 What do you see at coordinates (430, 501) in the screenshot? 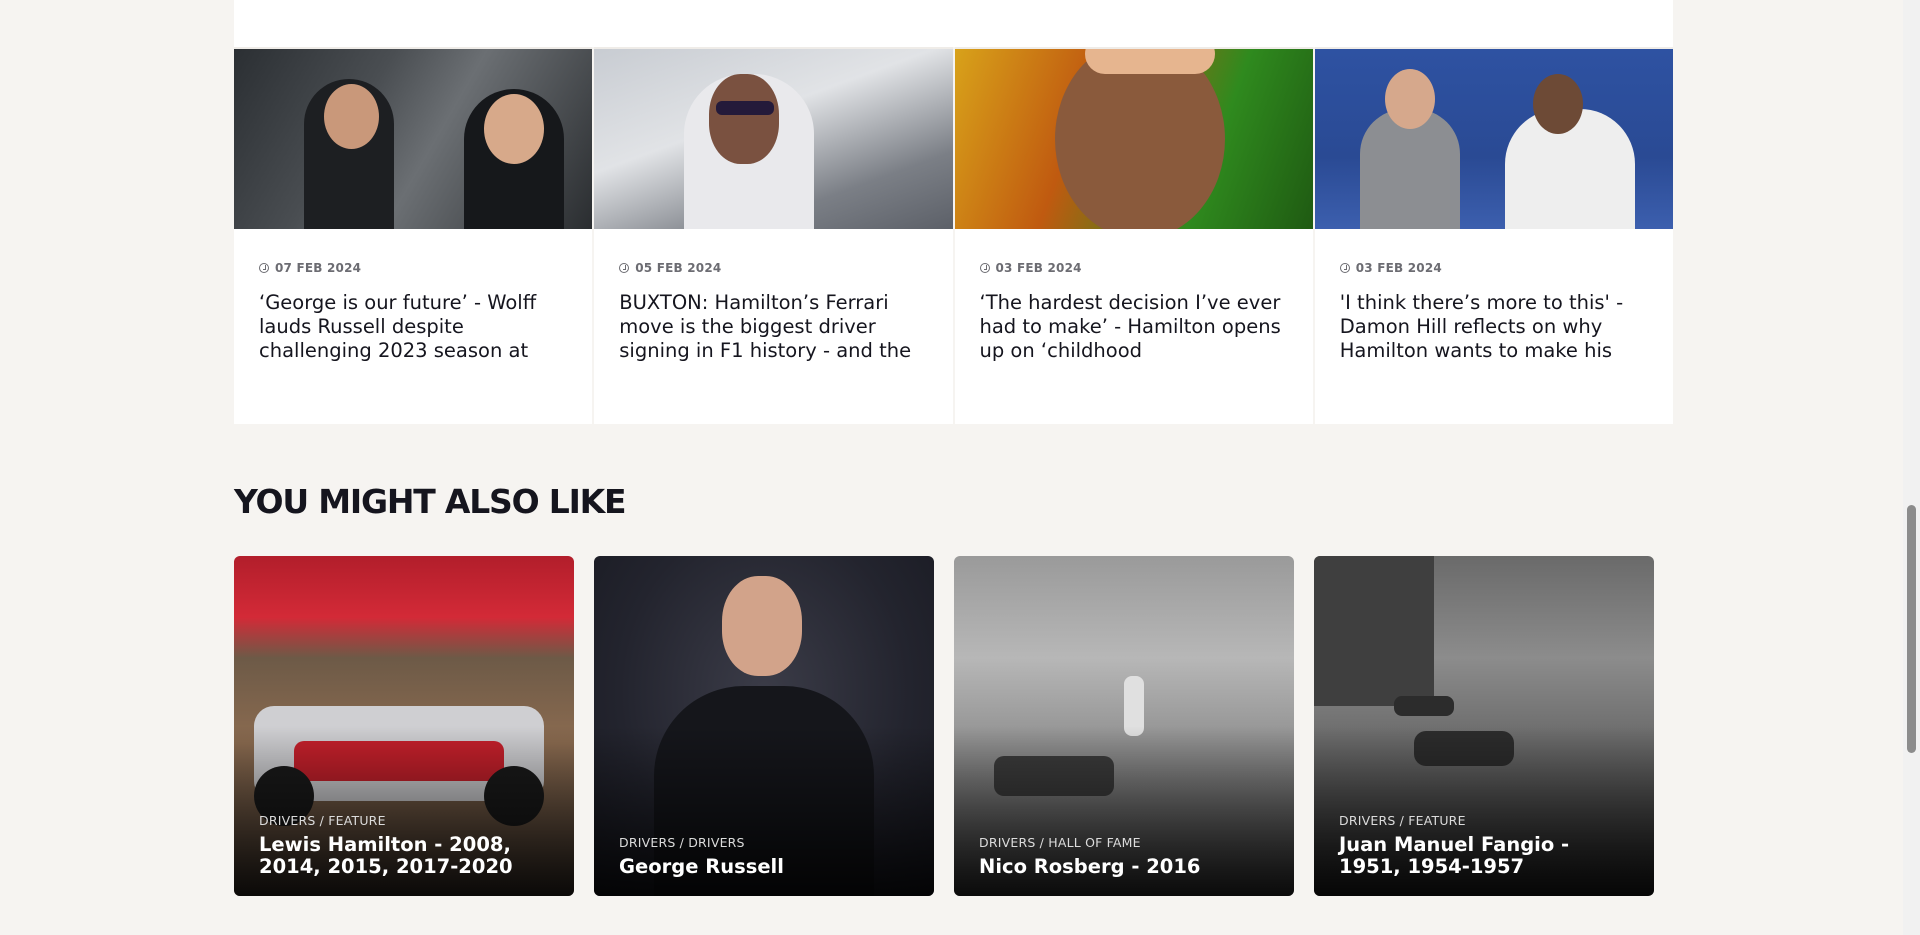
I see `section-title: YOU MIGHT ALSO LIKE` at bounding box center [430, 501].